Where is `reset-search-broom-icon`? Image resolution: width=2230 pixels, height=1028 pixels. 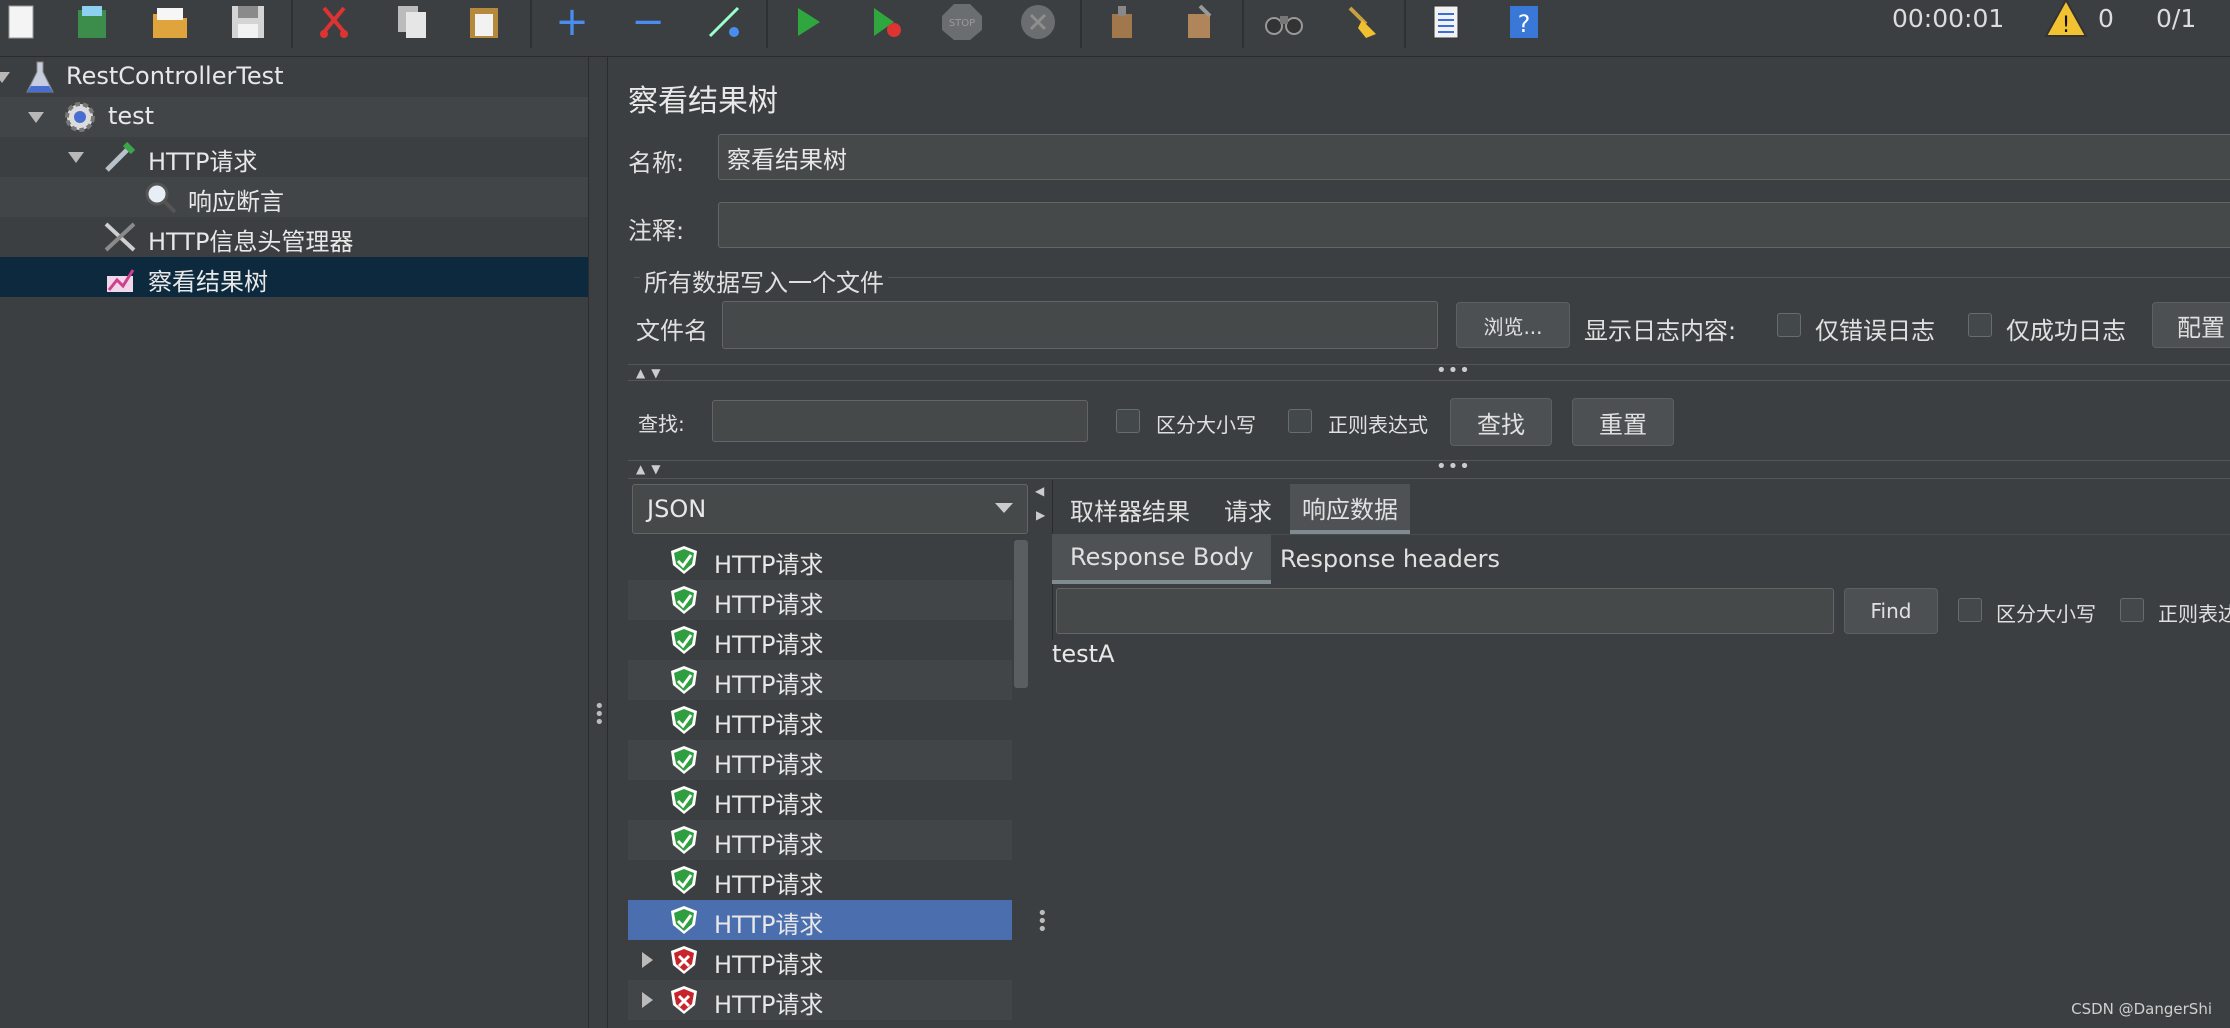 reset-search-broom-icon is located at coordinates (1362, 22).